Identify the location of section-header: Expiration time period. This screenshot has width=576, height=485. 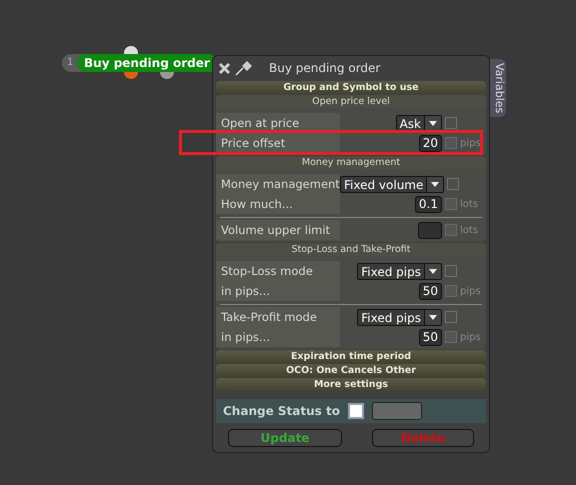
(351, 356).